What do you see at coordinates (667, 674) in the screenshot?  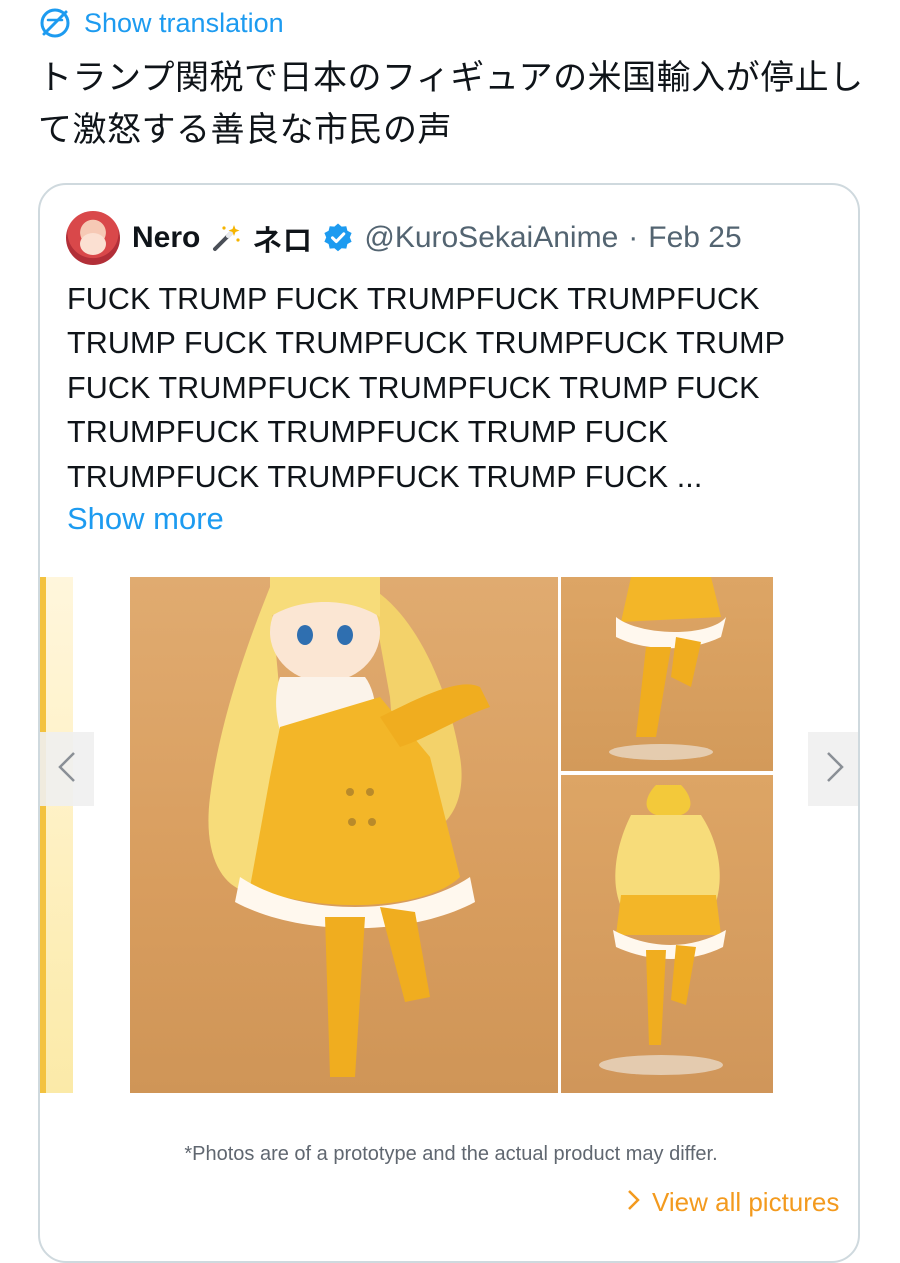 I see `figure-photo-side-view` at bounding box center [667, 674].